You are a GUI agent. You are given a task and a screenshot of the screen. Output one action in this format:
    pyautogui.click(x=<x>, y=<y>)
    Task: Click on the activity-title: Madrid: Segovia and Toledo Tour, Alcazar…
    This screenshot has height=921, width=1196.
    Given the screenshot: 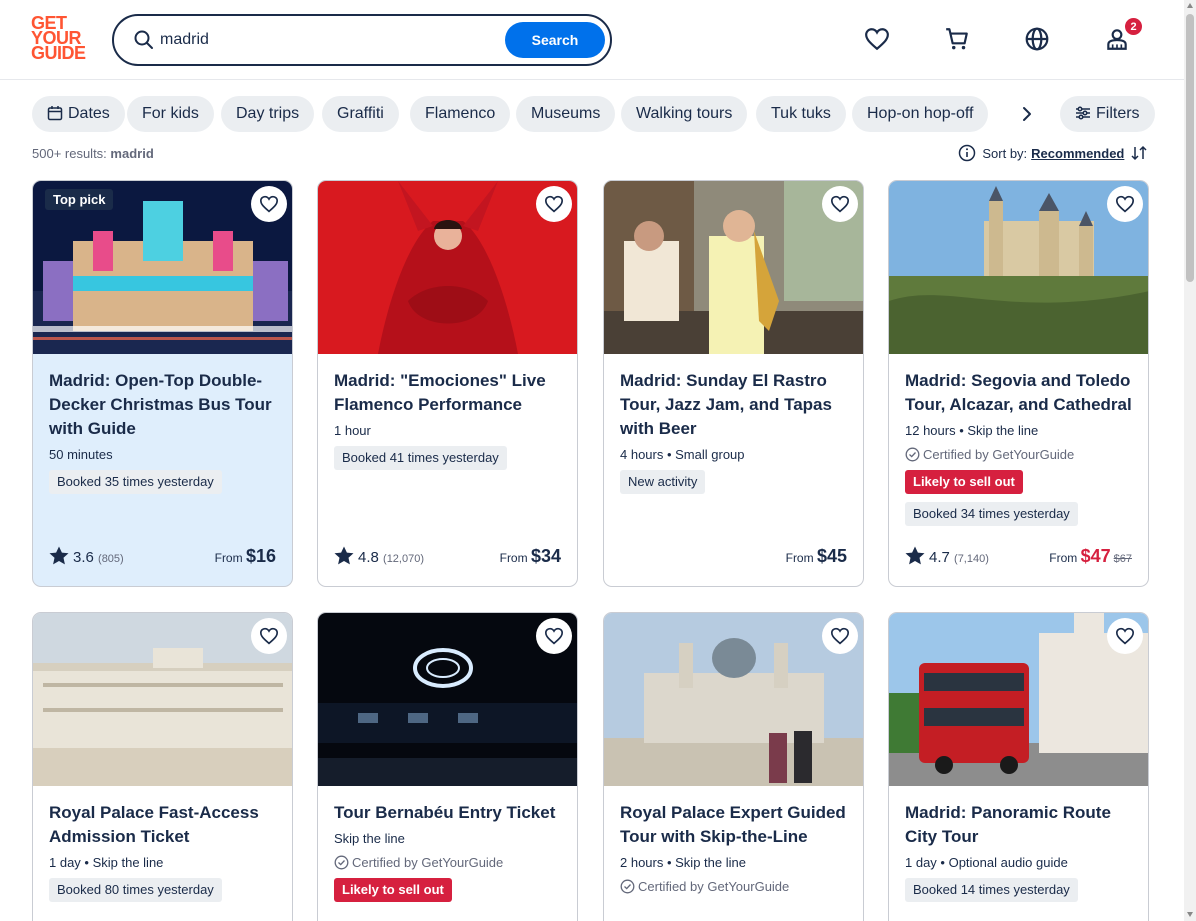 What is the action you would take?
    pyautogui.click(x=1018, y=393)
    